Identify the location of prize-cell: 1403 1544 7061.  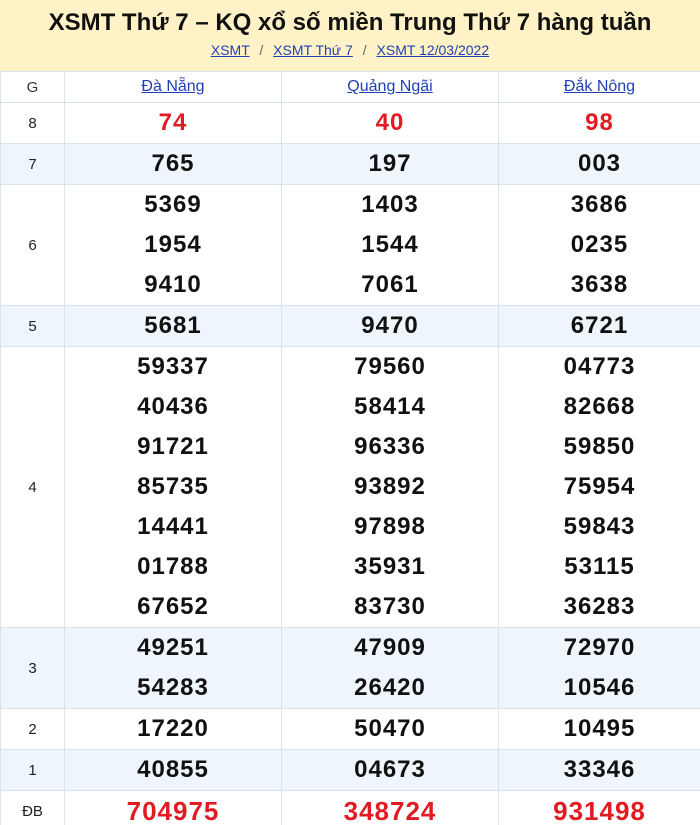
(390, 245).